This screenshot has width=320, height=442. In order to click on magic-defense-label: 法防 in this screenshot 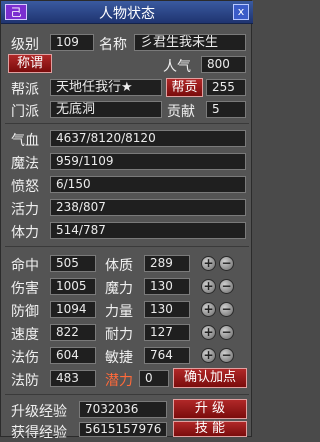, I will do `click(25, 381)`.